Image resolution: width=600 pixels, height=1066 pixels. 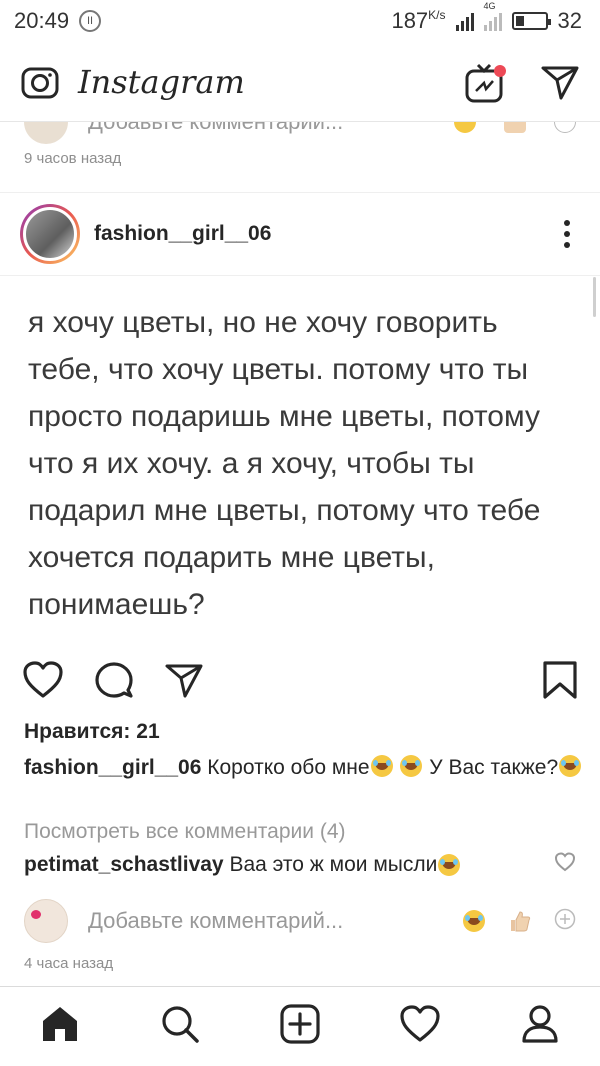 What do you see at coordinates (531, 21) in the screenshot?
I see `battery-icon` at bounding box center [531, 21].